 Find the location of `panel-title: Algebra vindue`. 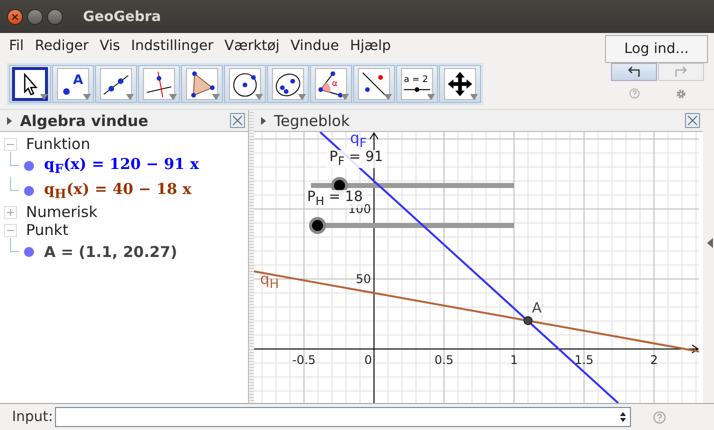

panel-title: Algebra vindue is located at coordinates (84, 121).